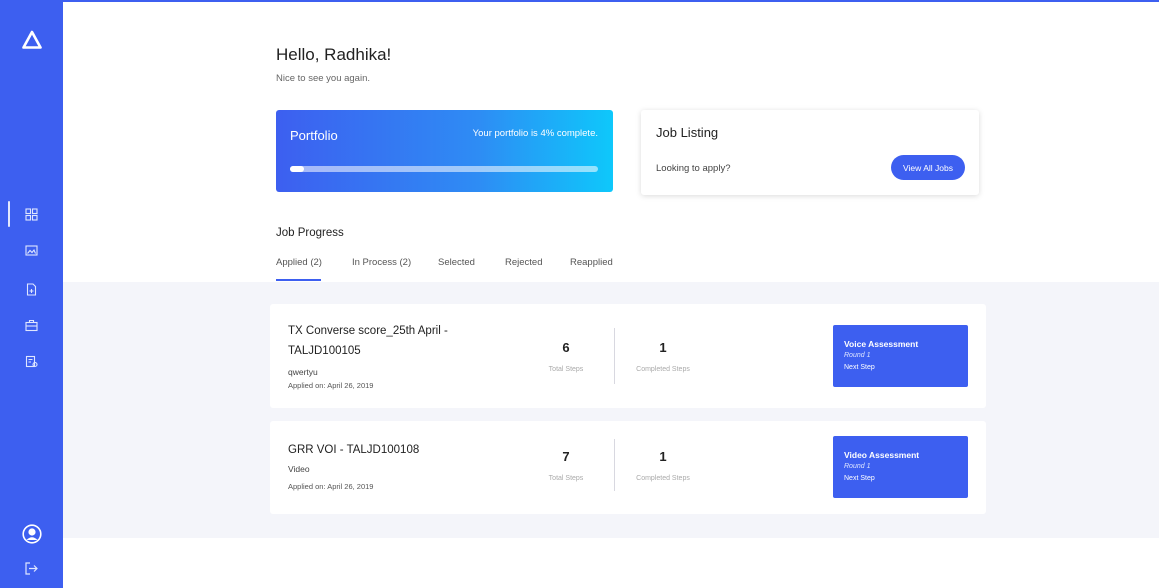 The image size is (1159, 588). I want to click on greeting-title: Hello, Radhika!, so click(334, 54).